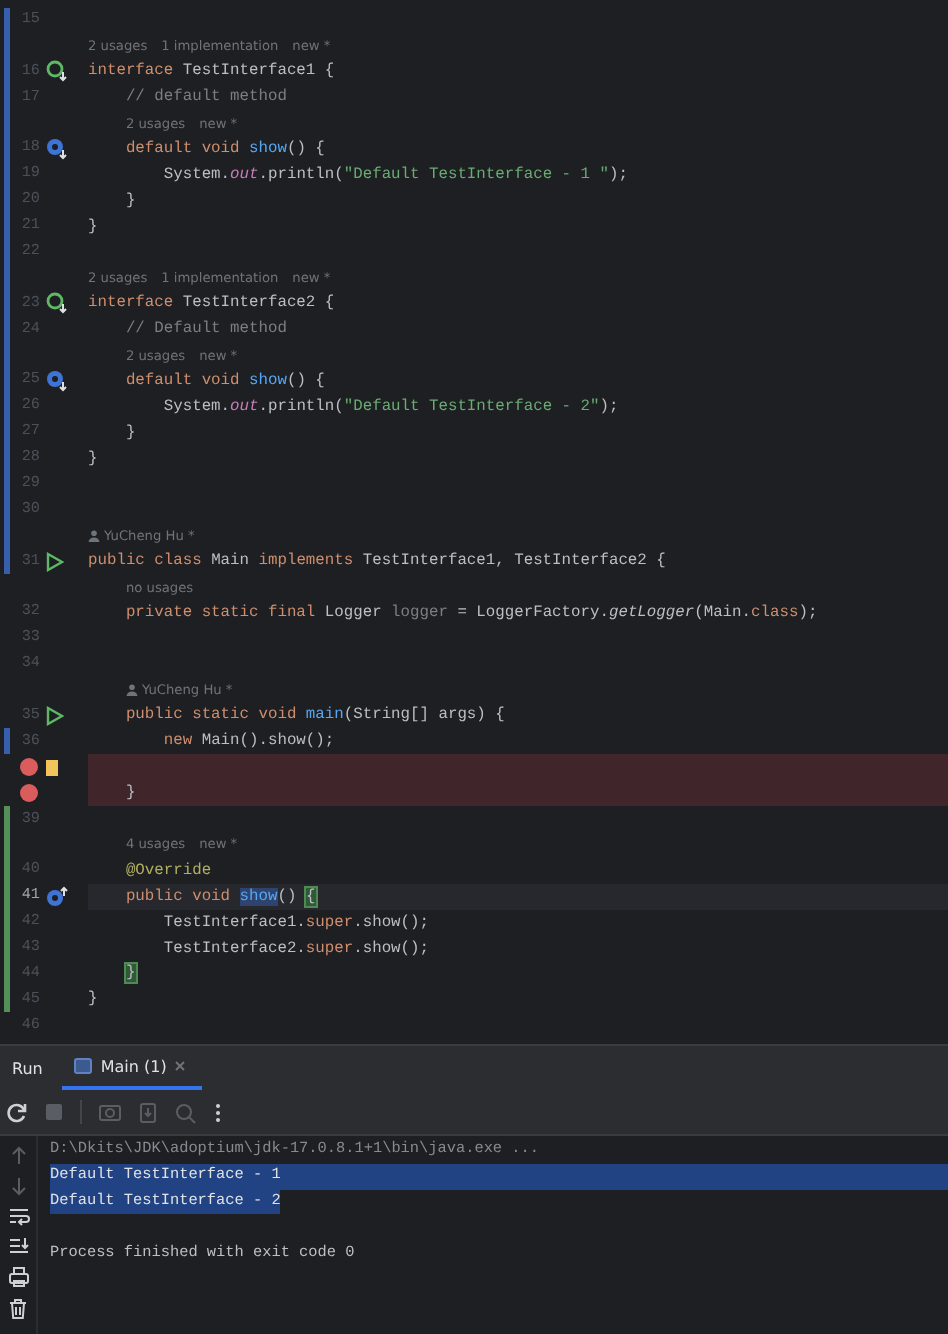  I want to click on override-icon, so click(57, 896).